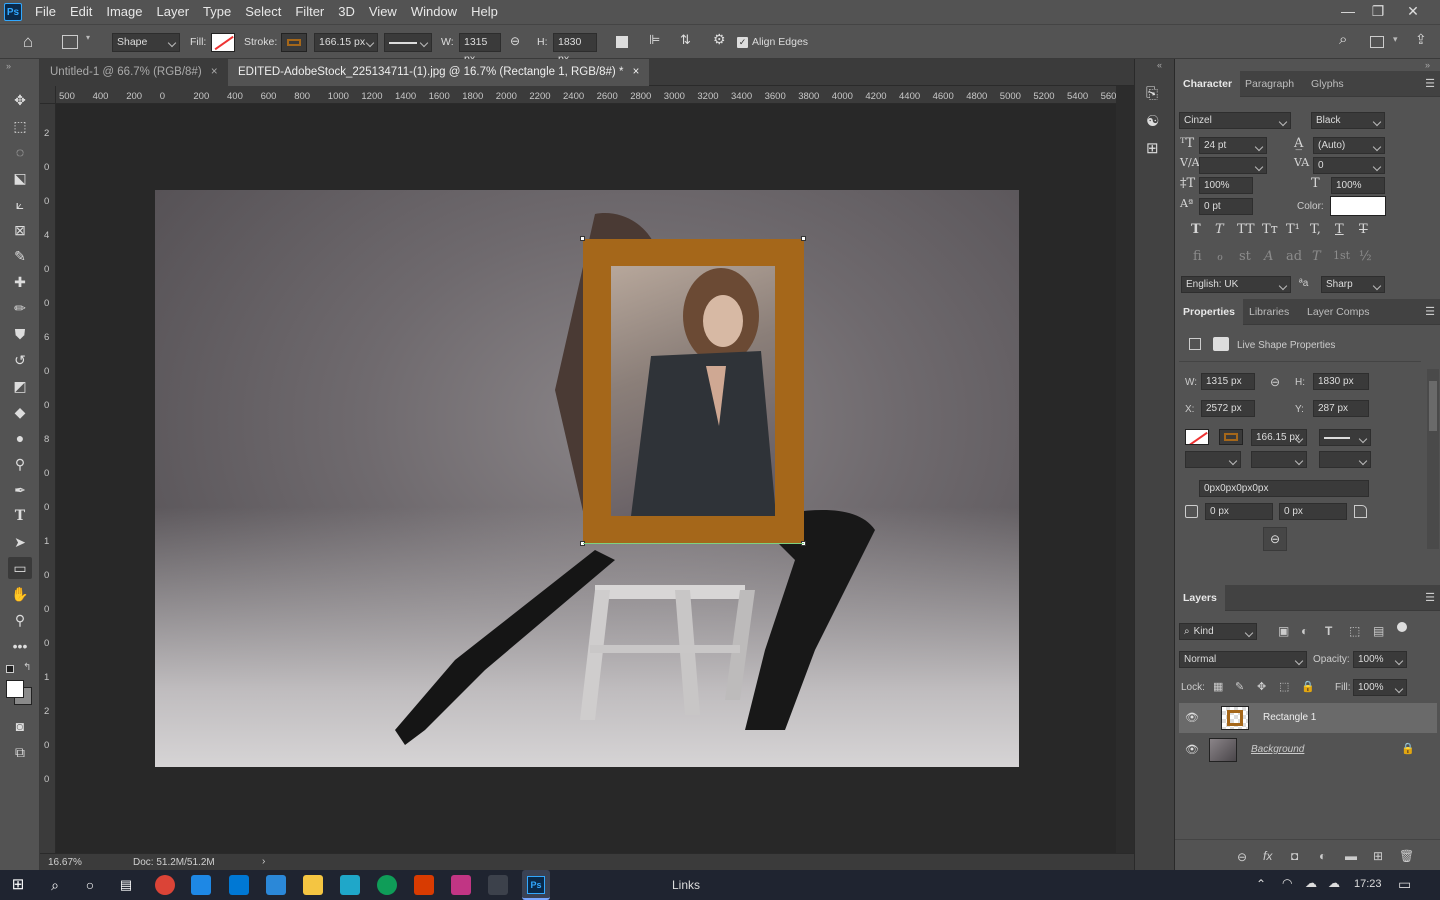  What do you see at coordinates (1284, 686) in the screenshot?
I see `lock-artboard-icon: ⬚` at bounding box center [1284, 686].